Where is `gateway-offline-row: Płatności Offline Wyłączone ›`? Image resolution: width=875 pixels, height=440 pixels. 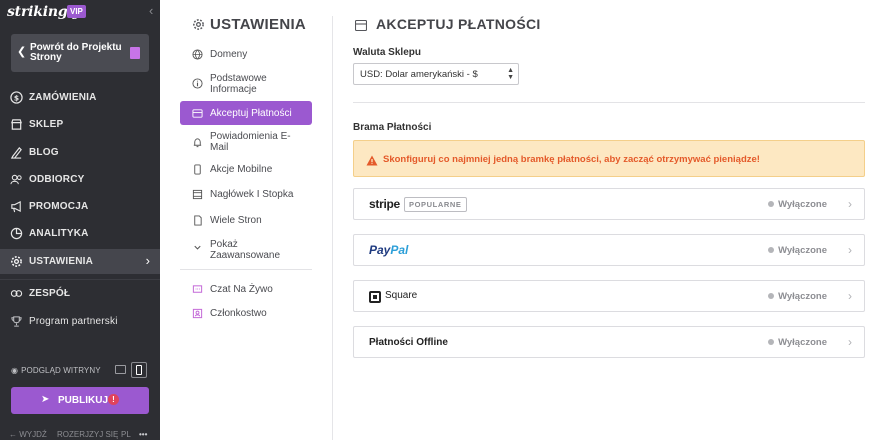
gateway-offline-row: Płatności Offline Wyłączone › is located at coordinates (609, 342).